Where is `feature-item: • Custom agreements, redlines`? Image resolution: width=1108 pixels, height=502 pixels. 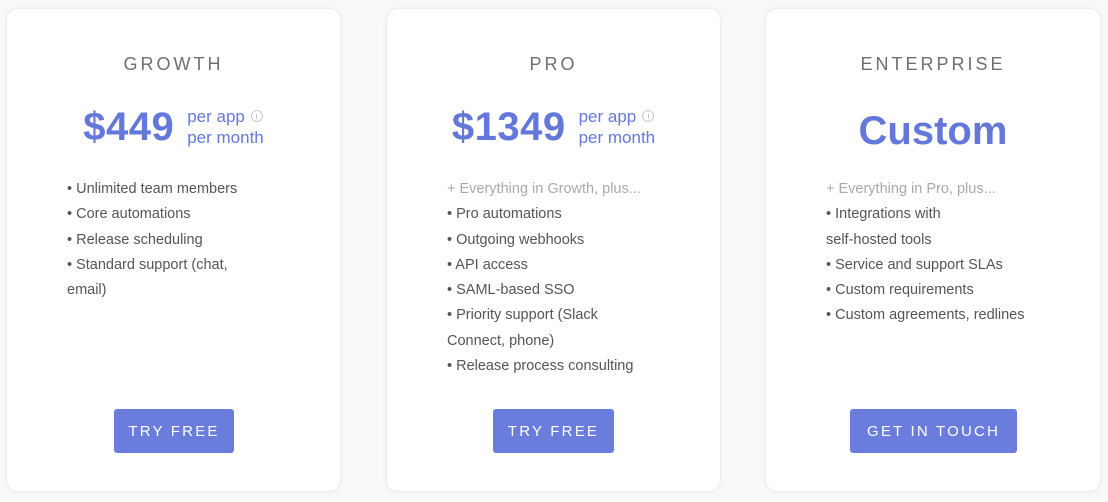 feature-item: • Custom agreements, redlines is located at coordinates (925, 315).